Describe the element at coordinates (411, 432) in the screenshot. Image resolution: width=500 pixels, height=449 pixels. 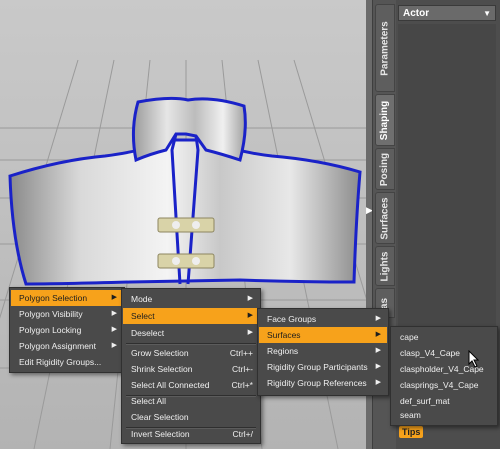
I see `tips-button: Tips` at that location.